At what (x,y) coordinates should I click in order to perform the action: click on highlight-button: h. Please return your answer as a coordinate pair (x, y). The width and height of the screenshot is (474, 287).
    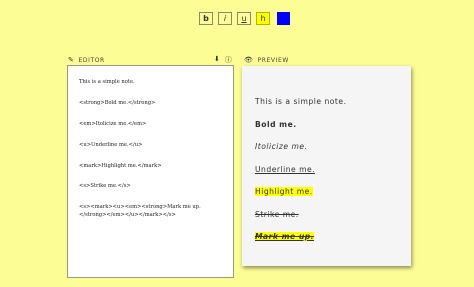
    Looking at the image, I should click on (263, 18).